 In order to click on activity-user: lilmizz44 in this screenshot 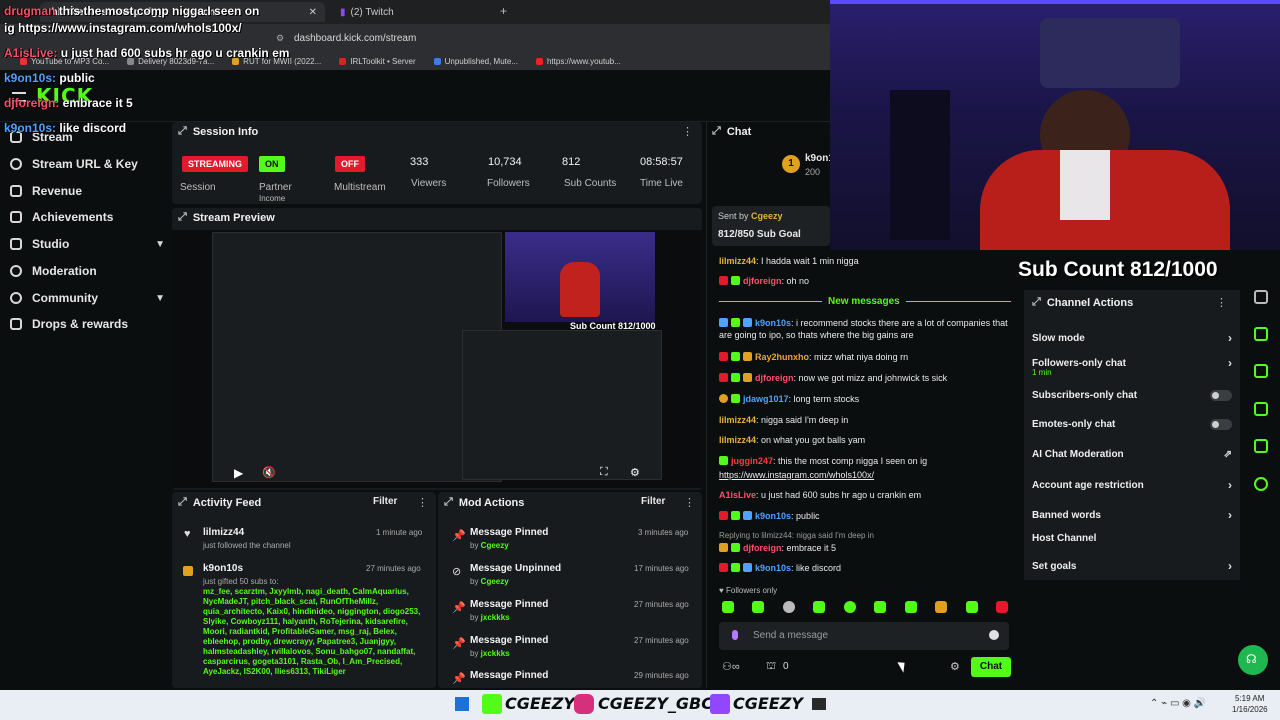, I will do `click(223, 532)`.